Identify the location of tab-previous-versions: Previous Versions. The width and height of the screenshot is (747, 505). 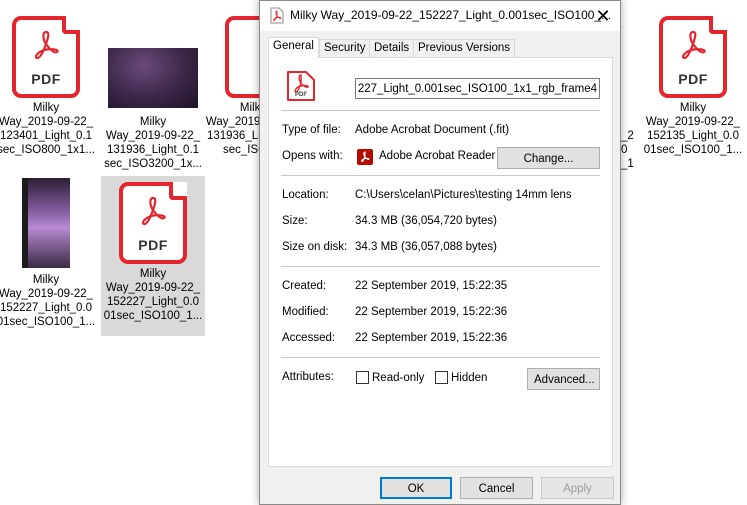
(464, 48).